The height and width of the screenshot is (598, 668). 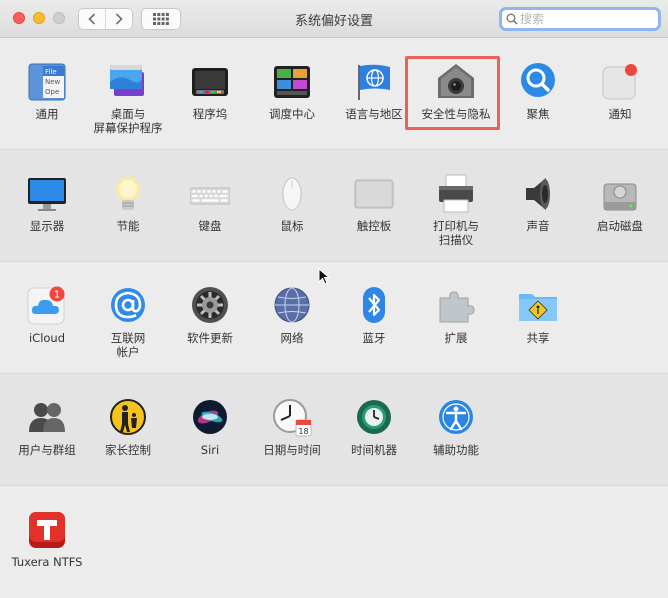 I want to click on window-title: 系统偏好设置, so click(x=333, y=21).